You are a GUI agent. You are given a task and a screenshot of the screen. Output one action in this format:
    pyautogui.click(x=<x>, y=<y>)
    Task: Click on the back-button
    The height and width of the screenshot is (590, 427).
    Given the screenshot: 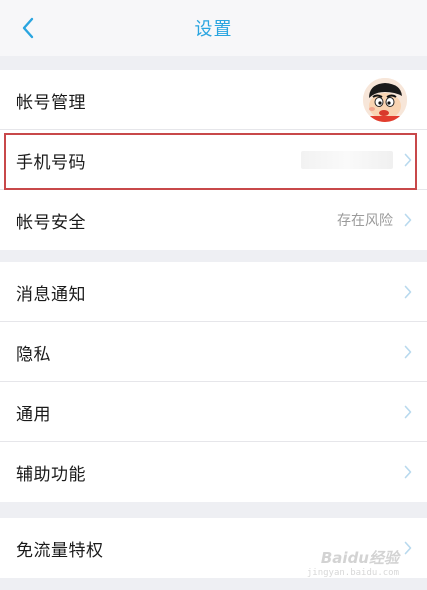 What is the action you would take?
    pyautogui.click(x=28, y=28)
    